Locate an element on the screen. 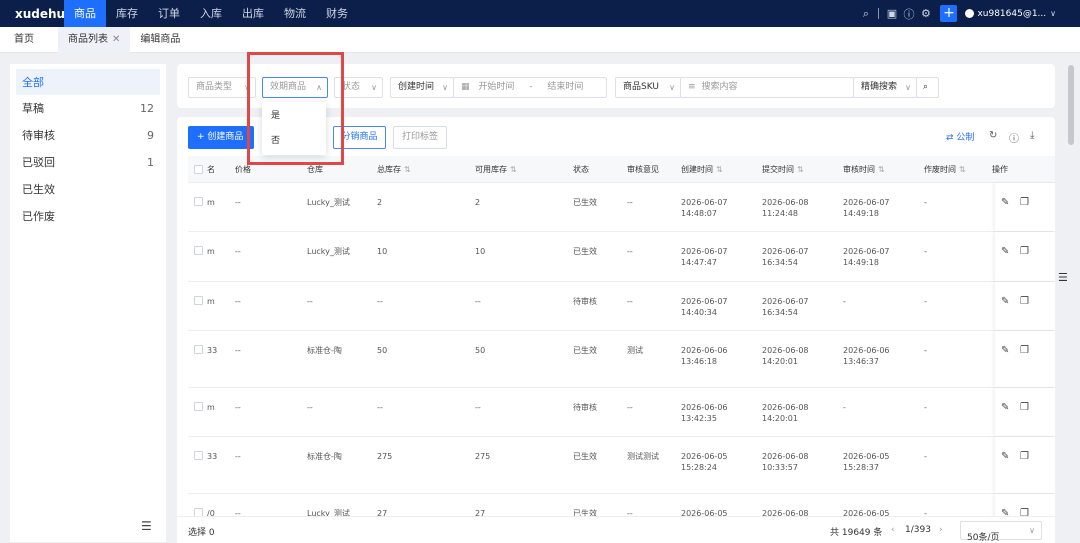  prev-page-icon: ‹ is located at coordinates (893, 530).